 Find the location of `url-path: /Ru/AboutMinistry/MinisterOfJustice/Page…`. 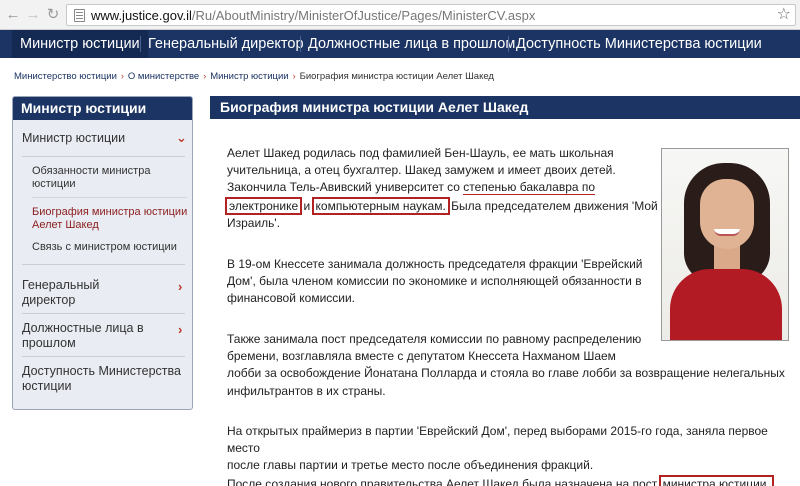

url-path: /Ru/AboutMinistry/MinisterOfJustice/Page… is located at coordinates (363, 15).